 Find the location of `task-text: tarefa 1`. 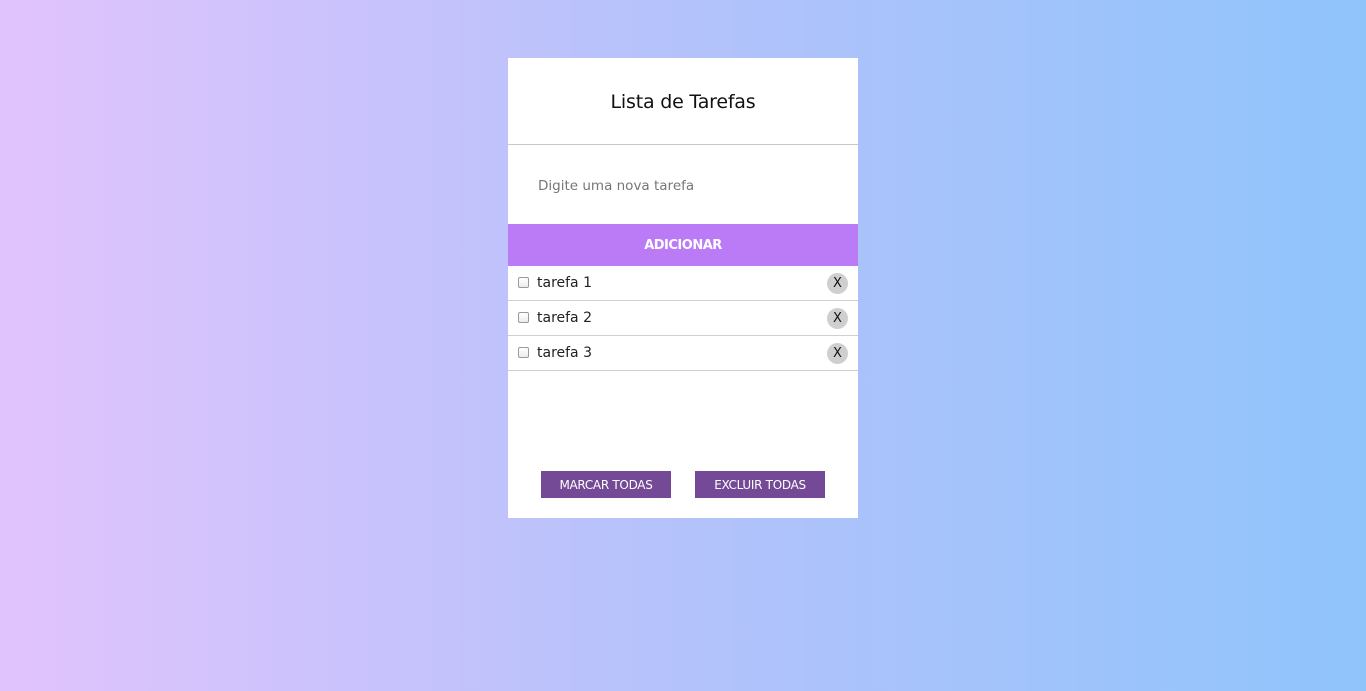

task-text: tarefa 1 is located at coordinates (564, 283).